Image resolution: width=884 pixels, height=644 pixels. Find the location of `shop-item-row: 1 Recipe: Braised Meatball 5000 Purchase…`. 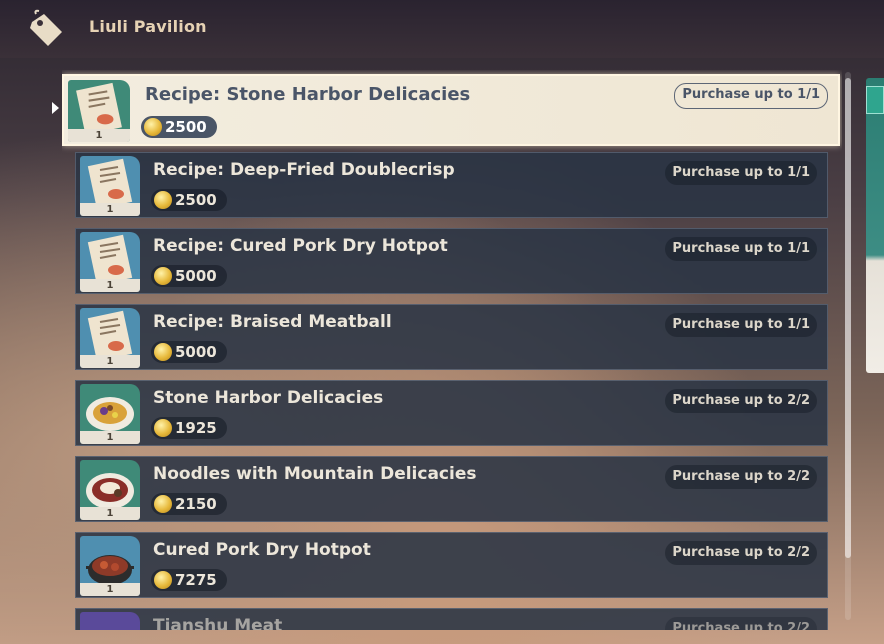

shop-item-row: 1 Recipe: Braised Meatball 5000 Purchase… is located at coordinates (451, 337).